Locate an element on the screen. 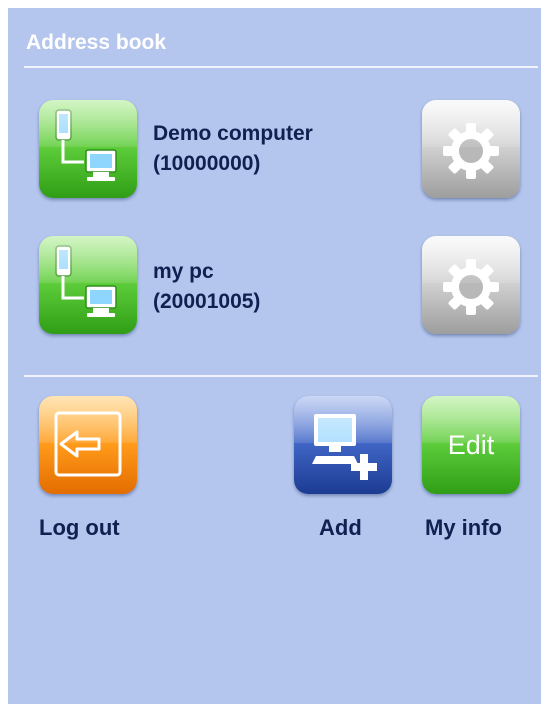 This screenshot has height=711, width=541. add-button is located at coordinates (343, 445).